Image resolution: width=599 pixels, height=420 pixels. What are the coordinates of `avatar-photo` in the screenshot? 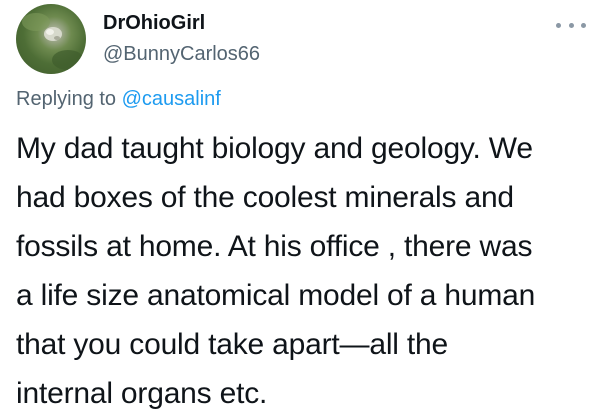 It's located at (53, 41).